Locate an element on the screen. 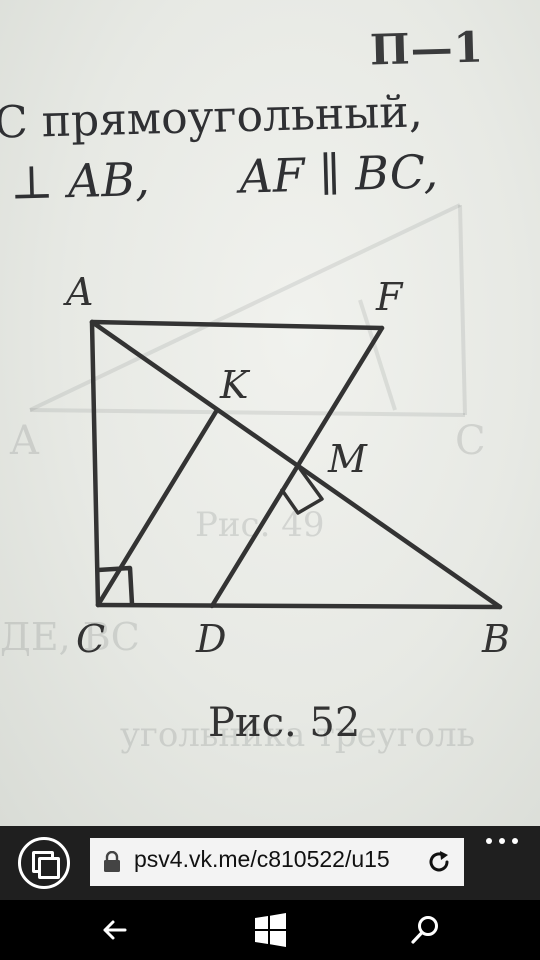  browser-address-bar: psv4.vk.me/c810522/u15 is located at coordinates (270, 863).